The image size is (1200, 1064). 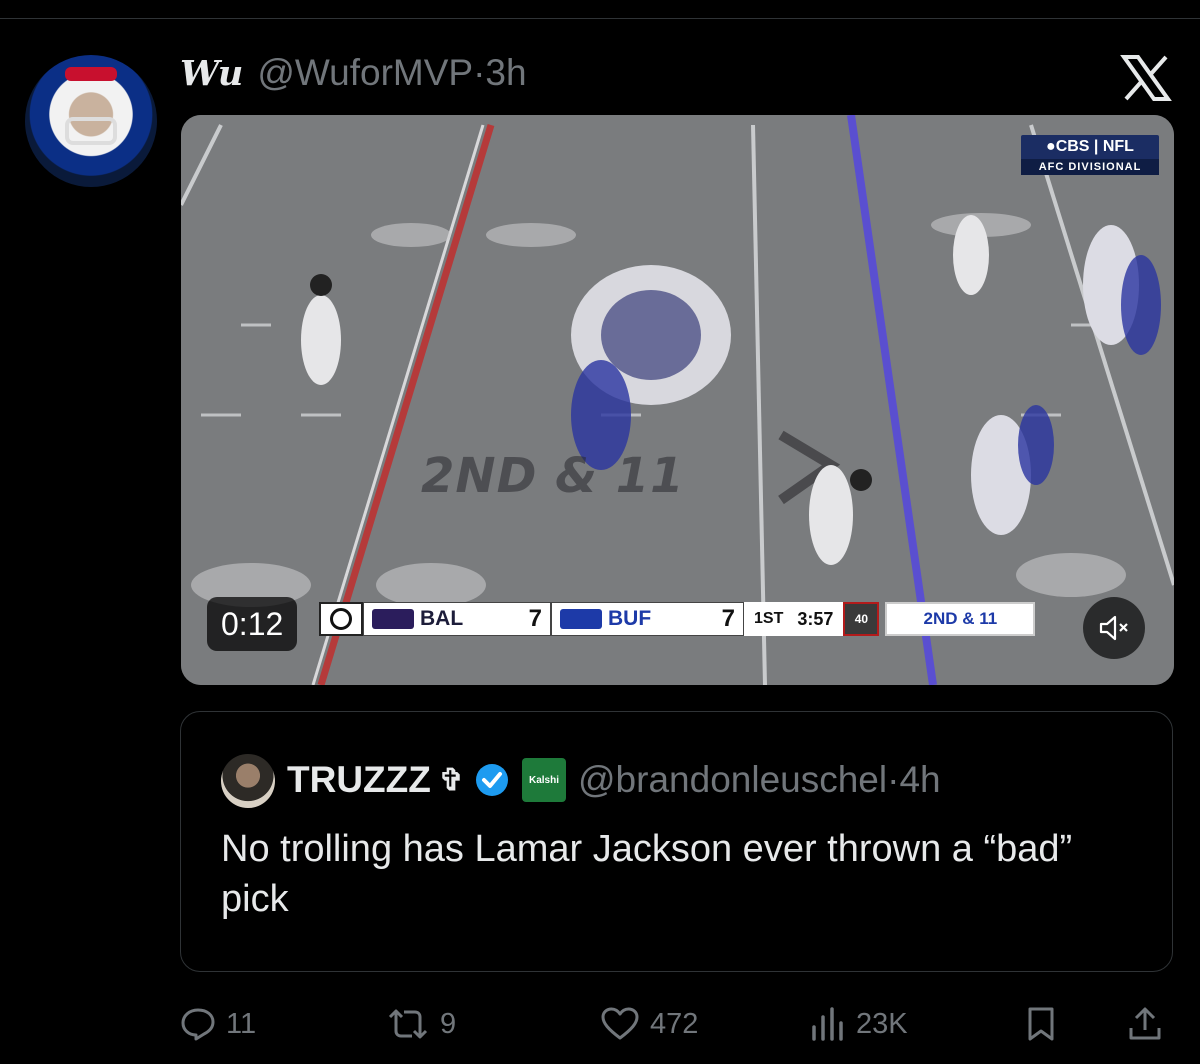 What do you see at coordinates (448, 1023) in the screenshot?
I see `repost-count: 9` at bounding box center [448, 1023].